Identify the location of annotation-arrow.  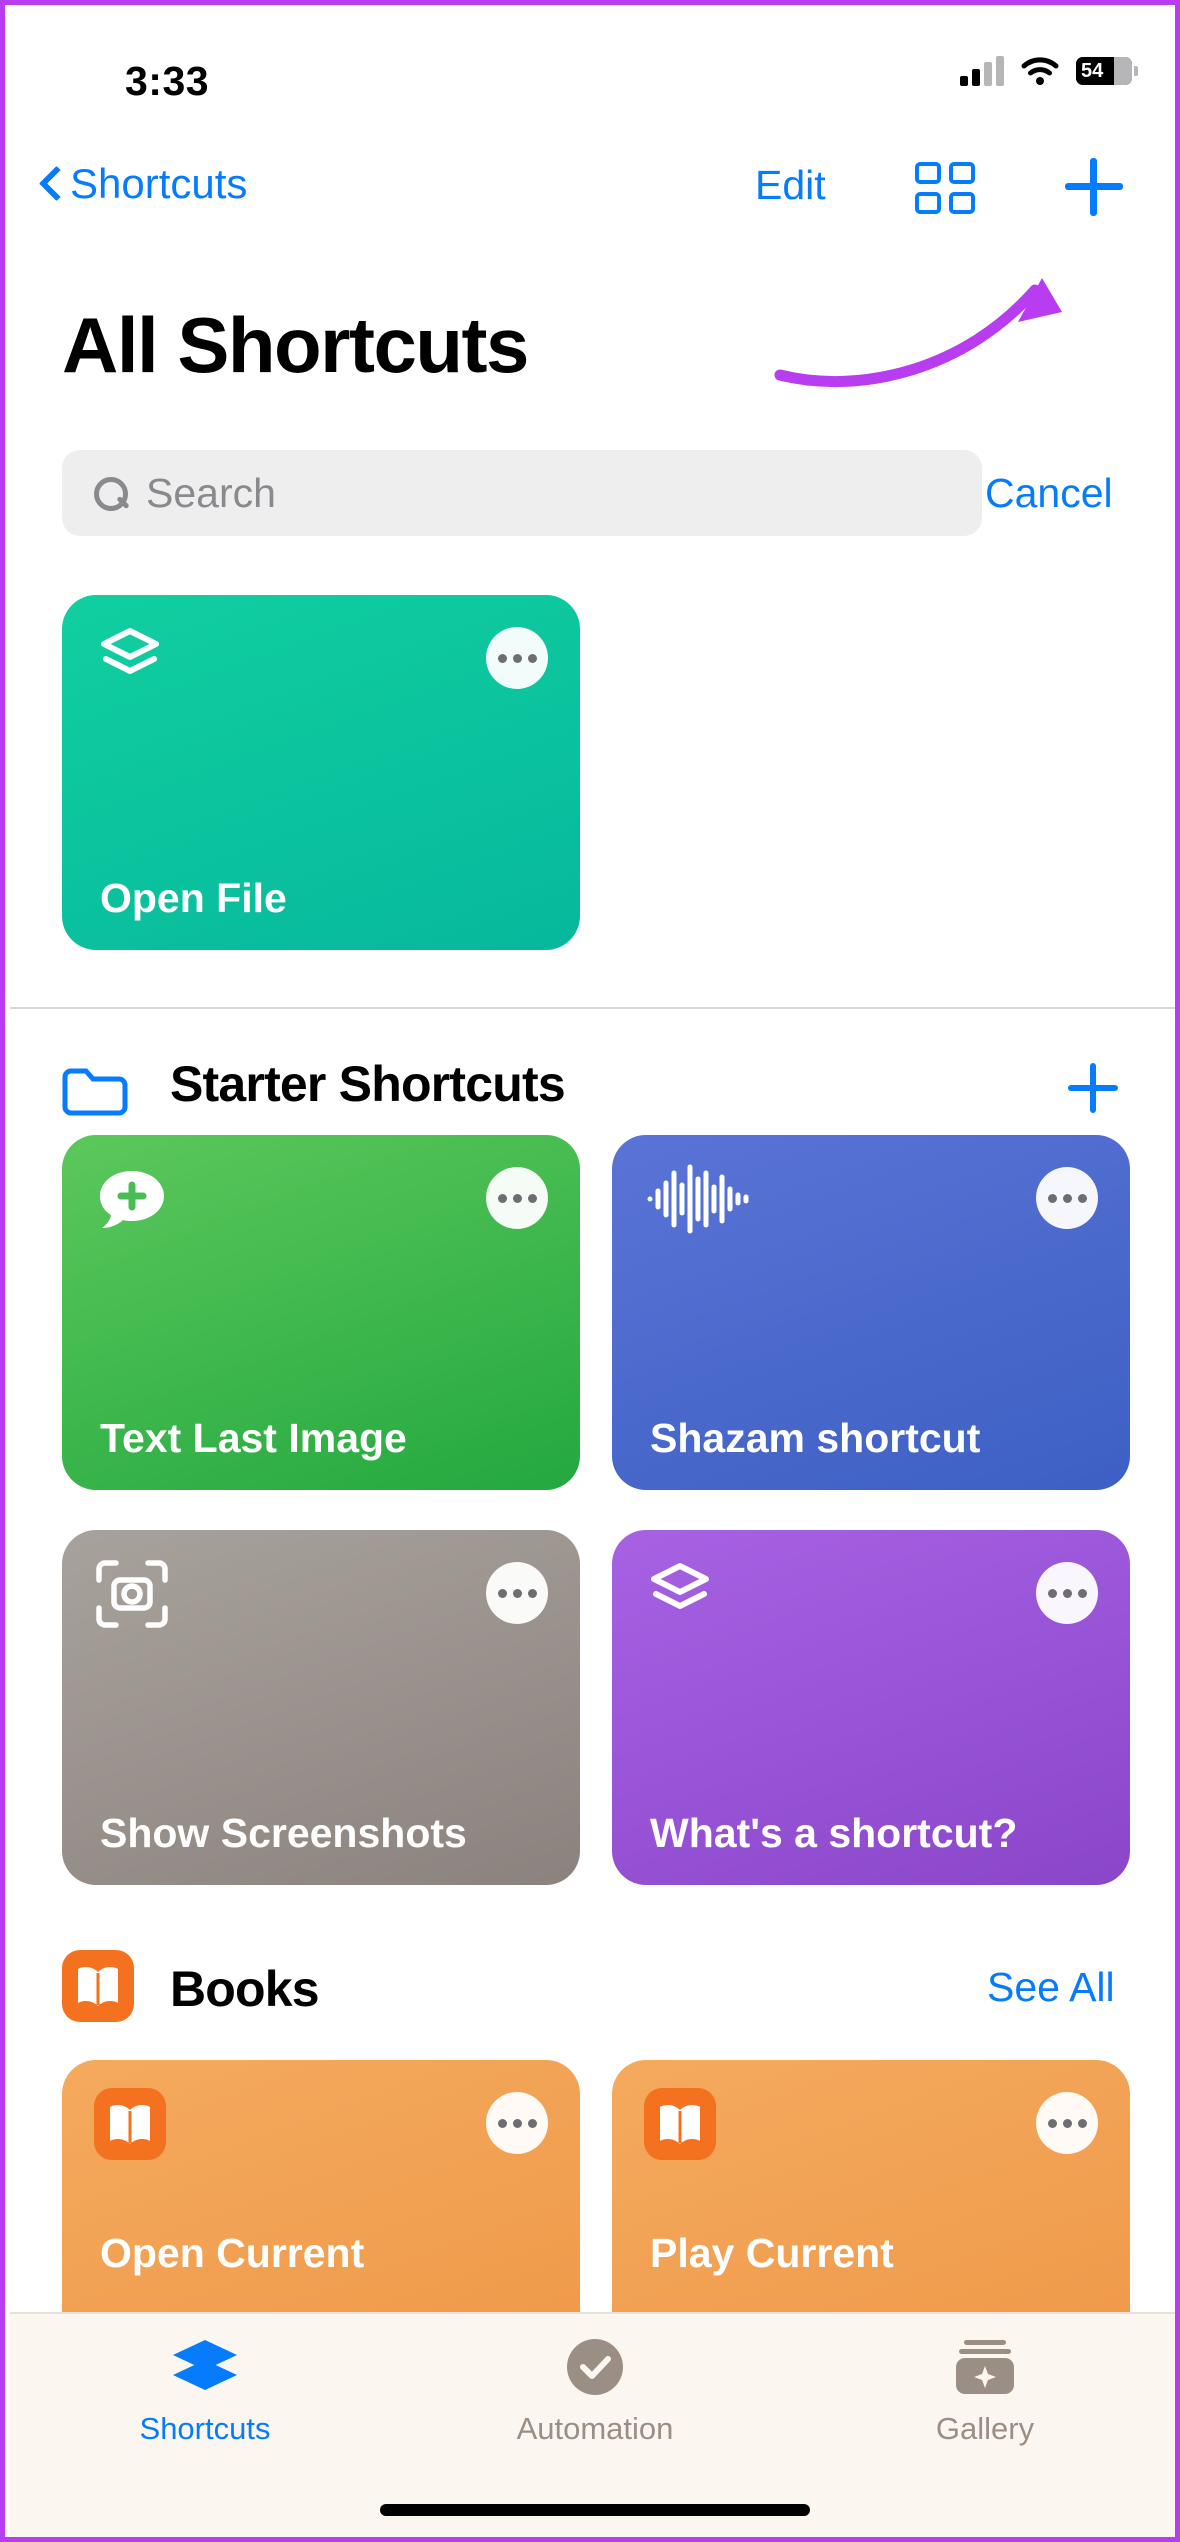
(940, 332).